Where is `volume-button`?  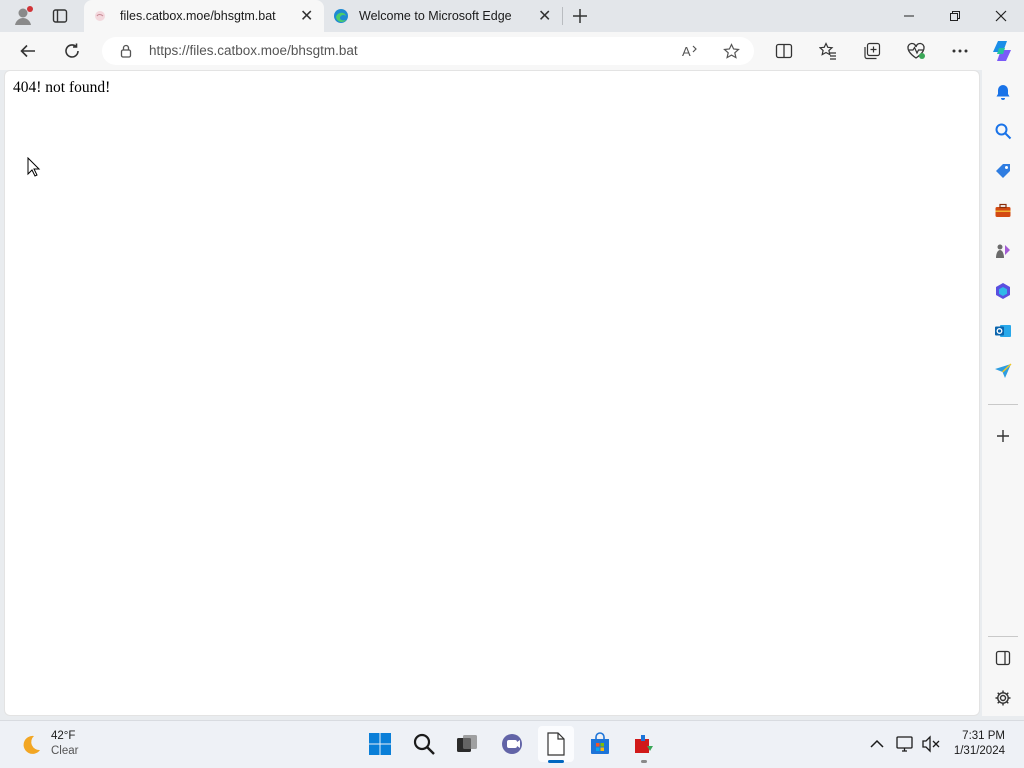
volume-button is located at coordinates (931, 744).